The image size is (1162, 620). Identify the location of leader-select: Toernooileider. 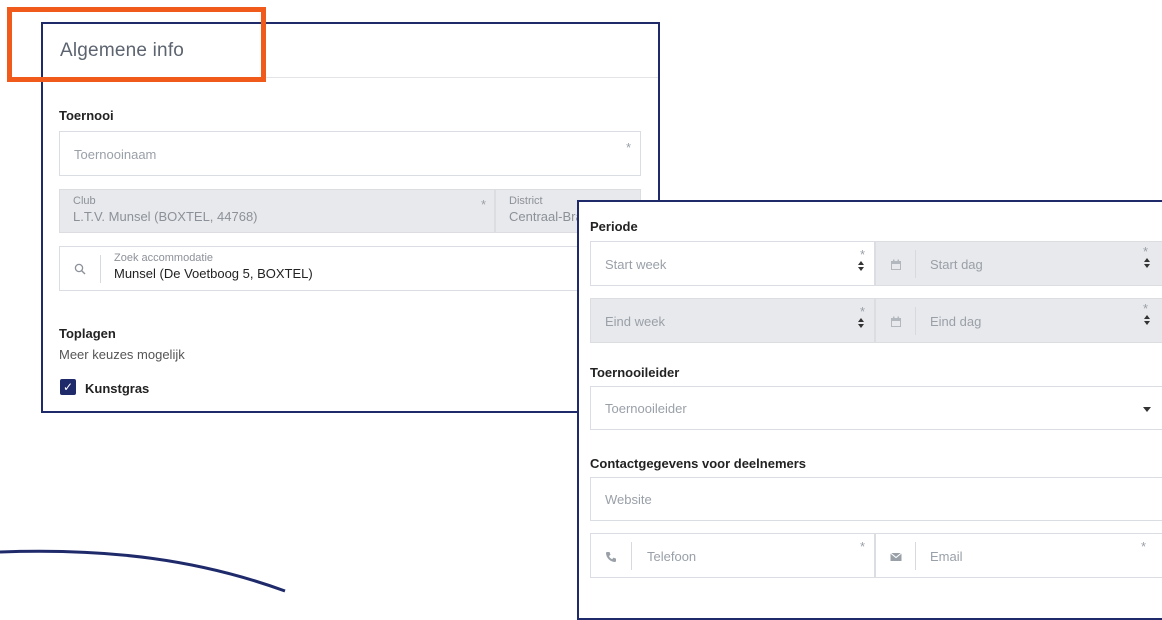
(876, 408).